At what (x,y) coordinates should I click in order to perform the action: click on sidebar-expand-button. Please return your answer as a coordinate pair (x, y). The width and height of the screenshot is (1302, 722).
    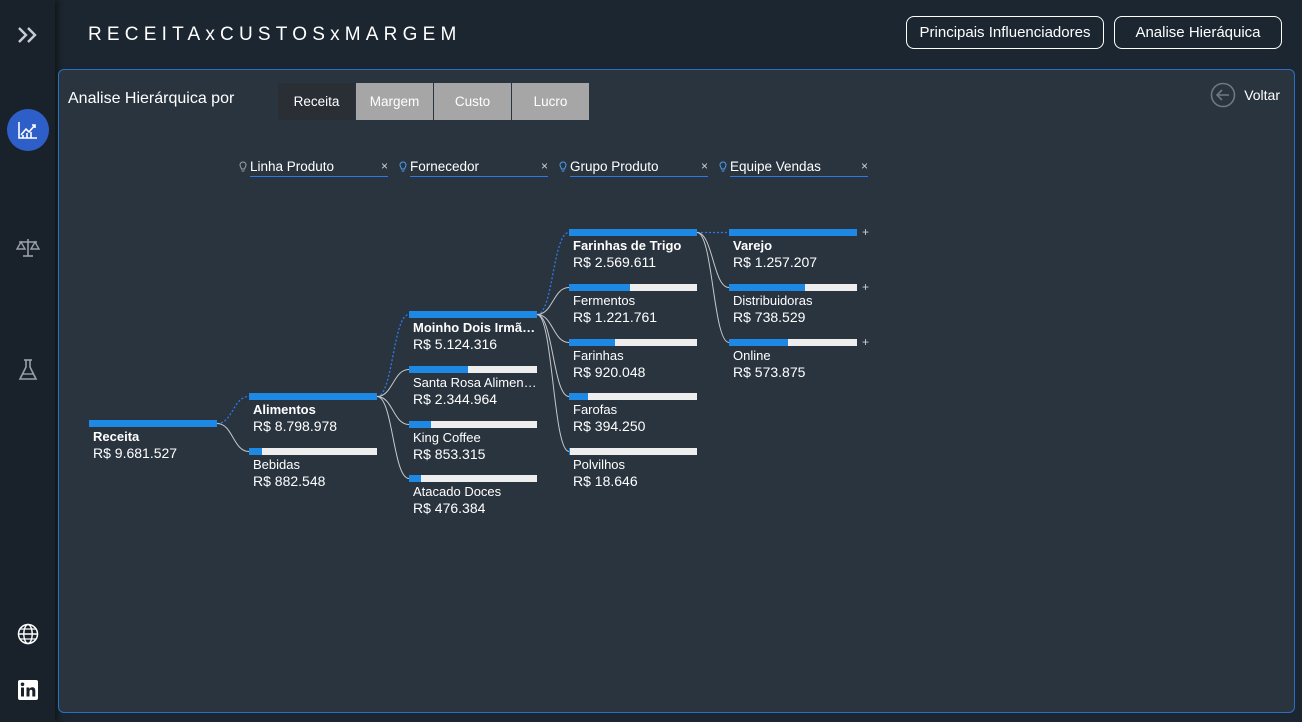
    Looking at the image, I should click on (27, 35).